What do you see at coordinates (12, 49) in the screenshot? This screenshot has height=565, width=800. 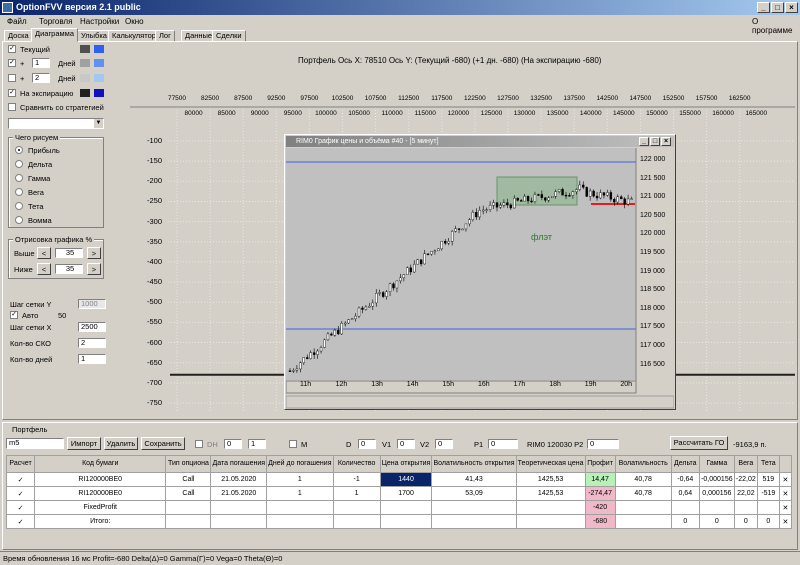 I see `current-checkbox: ✓` at bounding box center [12, 49].